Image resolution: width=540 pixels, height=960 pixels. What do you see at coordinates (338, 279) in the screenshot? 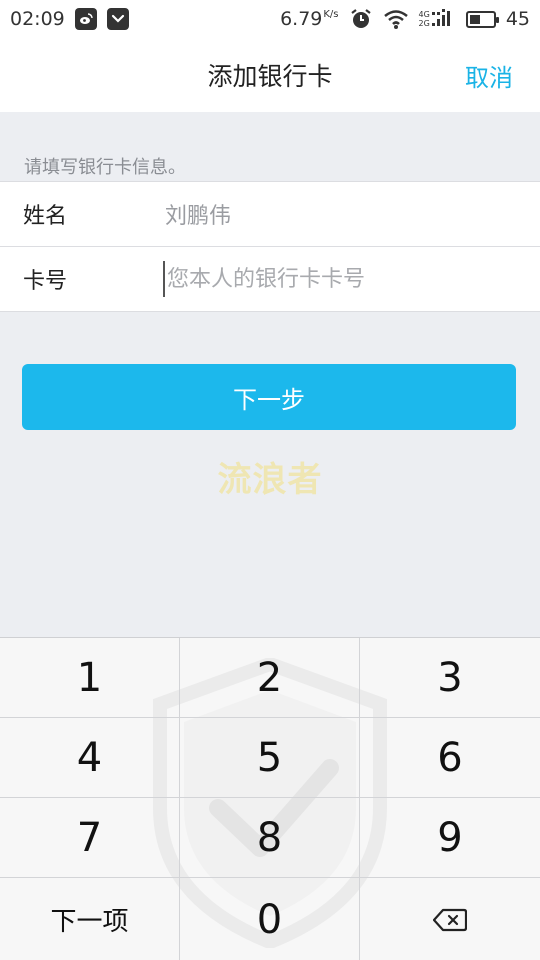
I see `card-number-input` at bounding box center [338, 279].